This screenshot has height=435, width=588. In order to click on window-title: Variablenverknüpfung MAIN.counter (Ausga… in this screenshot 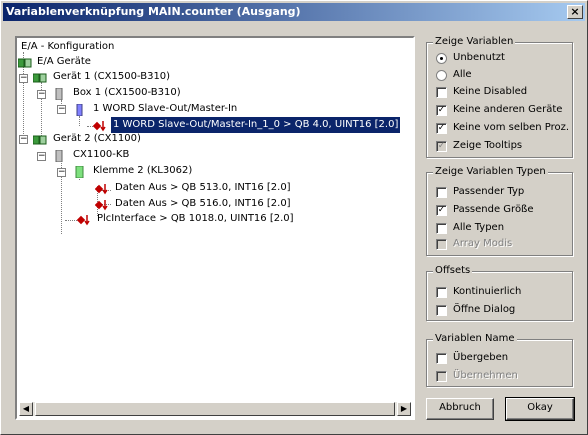, I will do `click(153, 11)`.